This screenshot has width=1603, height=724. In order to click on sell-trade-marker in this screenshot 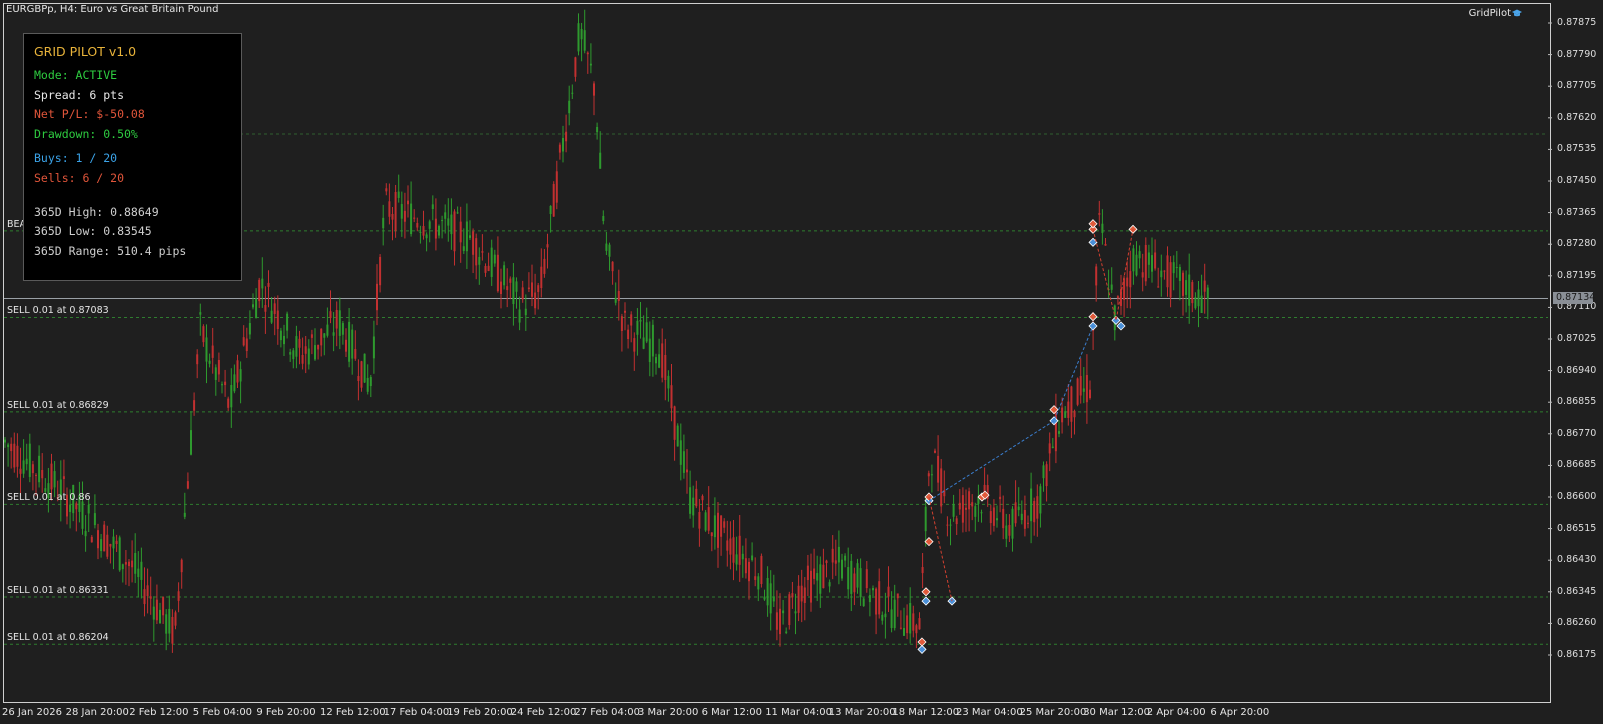, I will do `click(922, 642)`.